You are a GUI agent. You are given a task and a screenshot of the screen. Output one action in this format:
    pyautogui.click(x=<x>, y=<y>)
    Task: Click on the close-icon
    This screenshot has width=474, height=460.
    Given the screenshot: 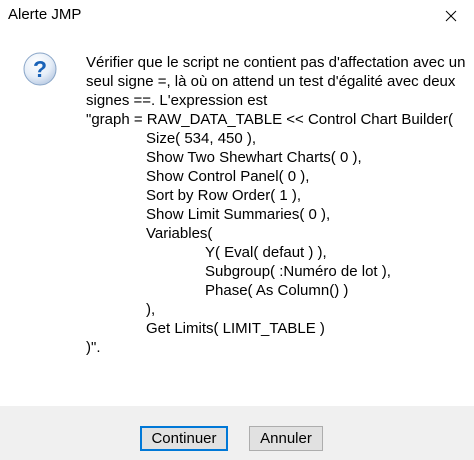 What is the action you would take?
    pyautogui.click(x=451, y=16)
    